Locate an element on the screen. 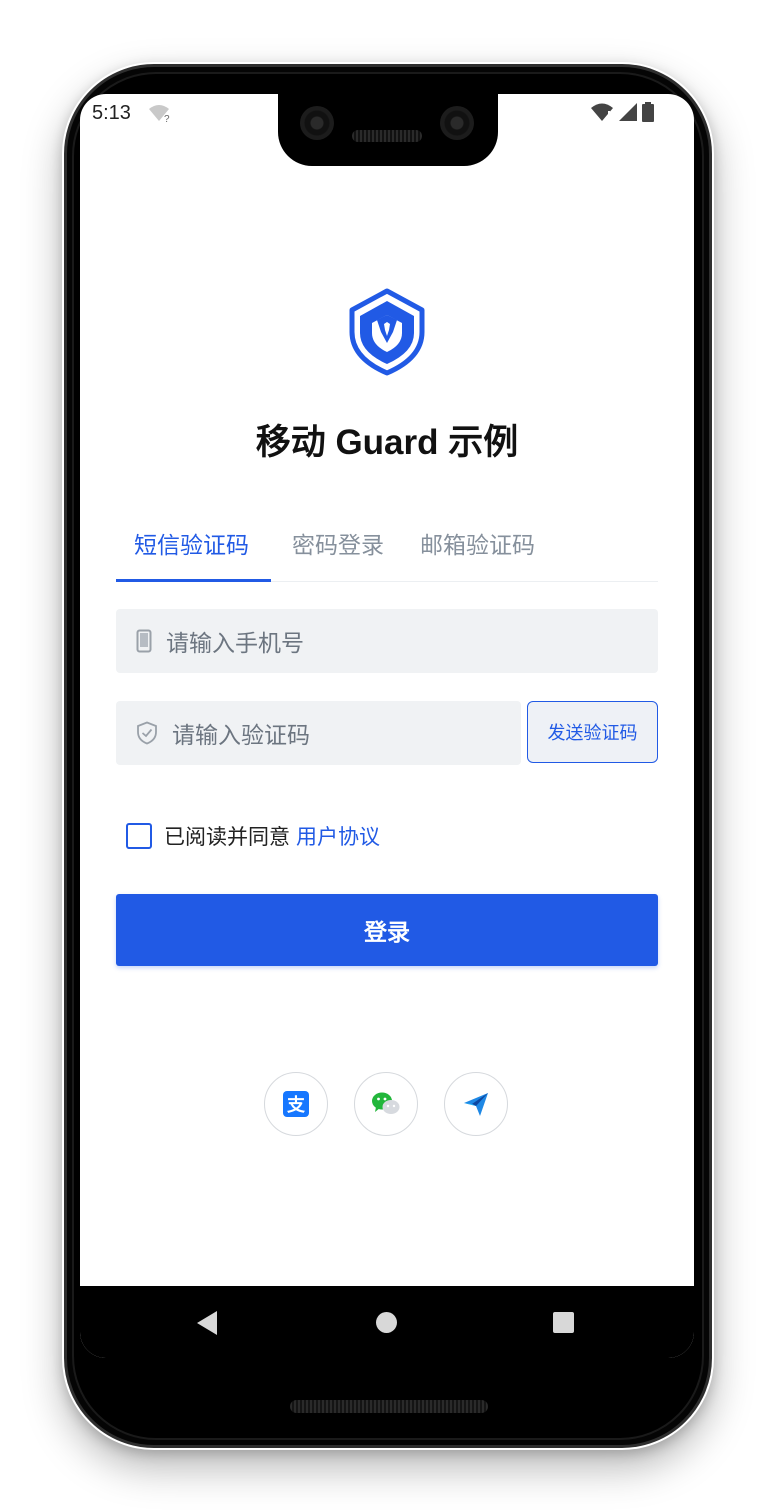 The image size is (778, 1512). user-agreement-link: 用户协议 is located at coordinates (338, 836).